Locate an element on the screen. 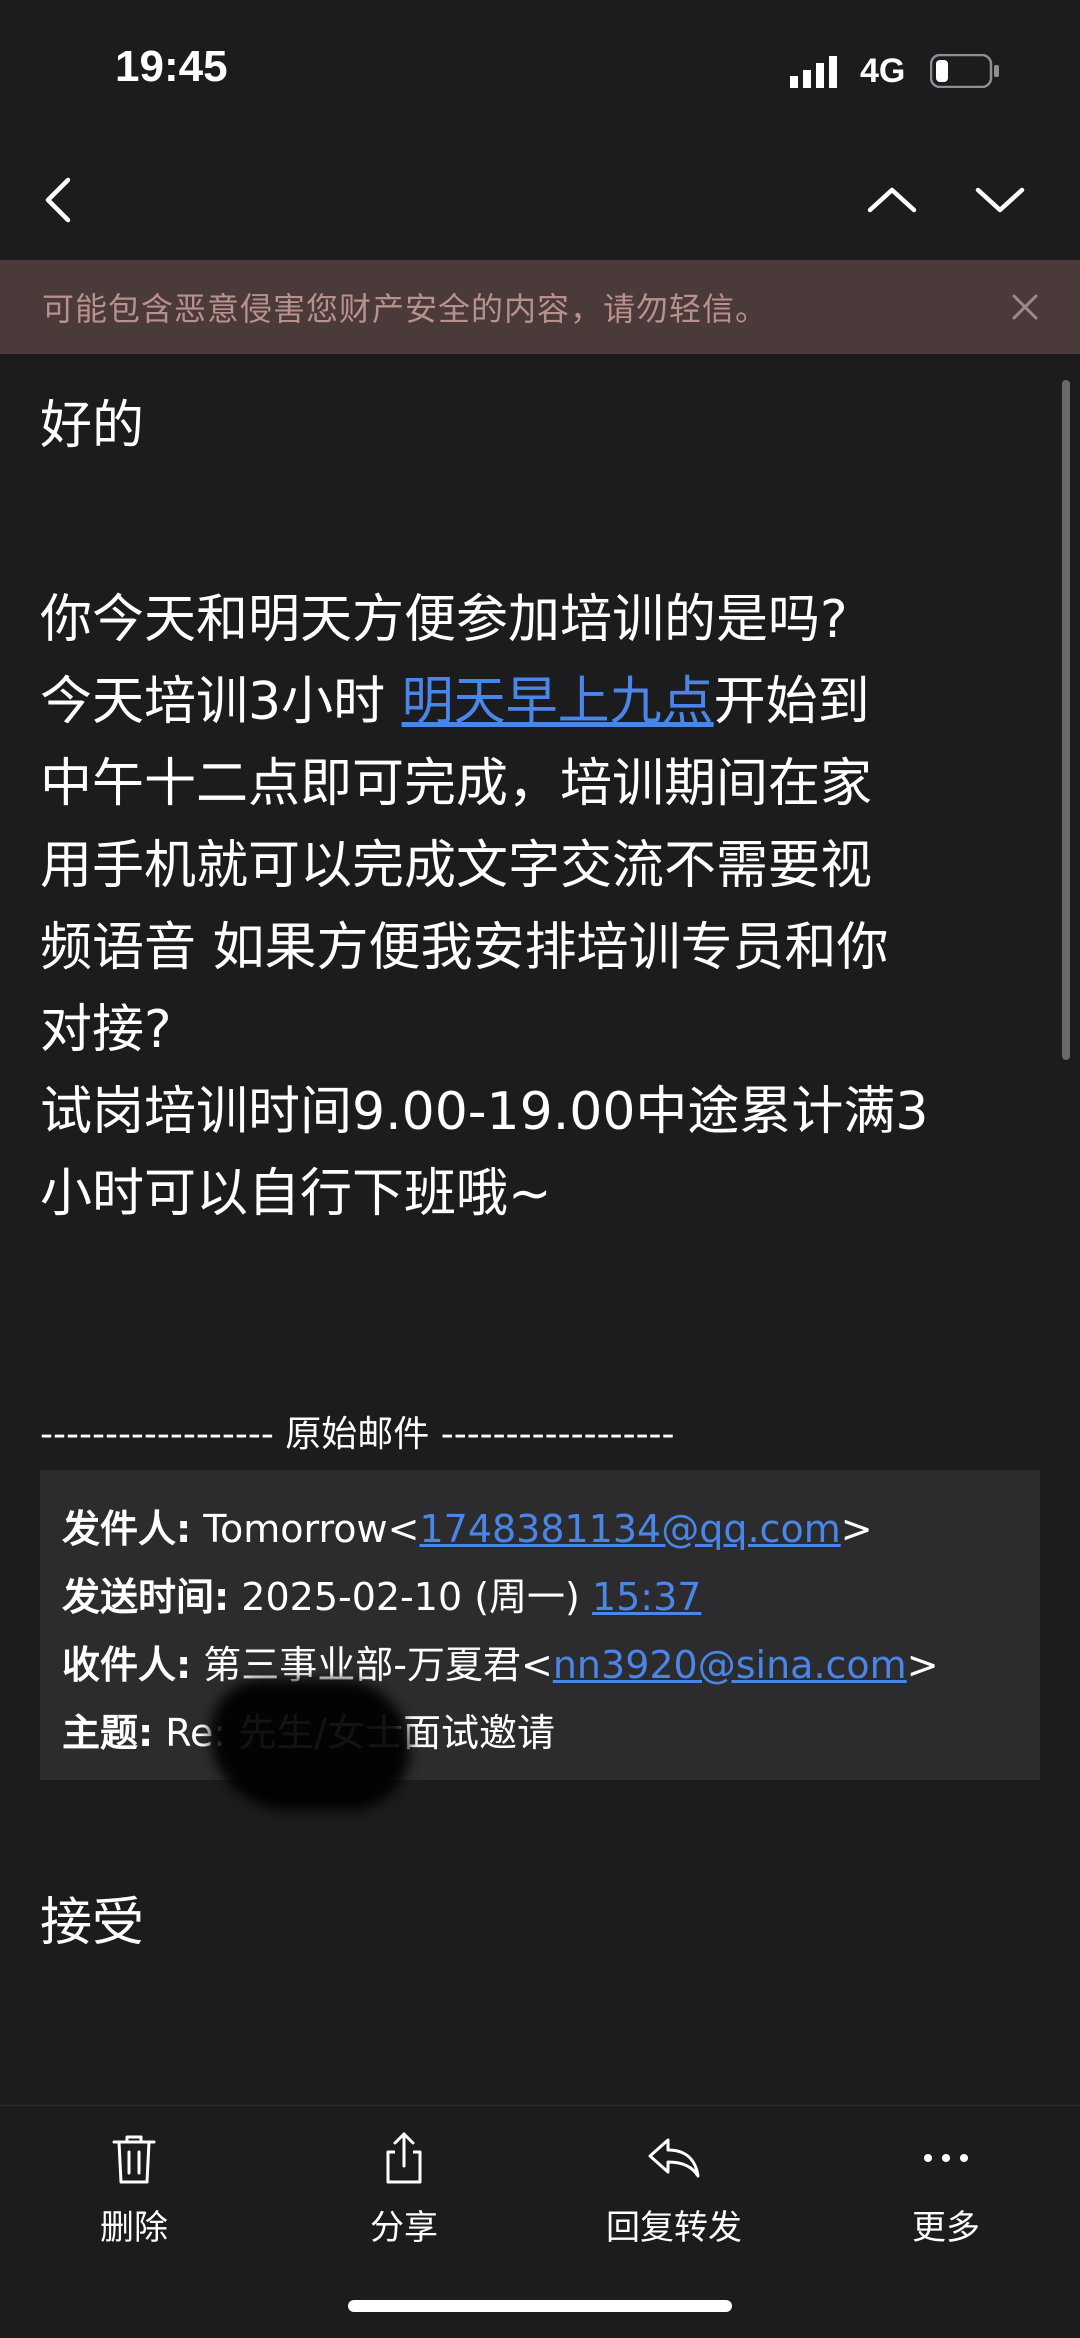  next-email-button is located at coordinates (1000, 200).